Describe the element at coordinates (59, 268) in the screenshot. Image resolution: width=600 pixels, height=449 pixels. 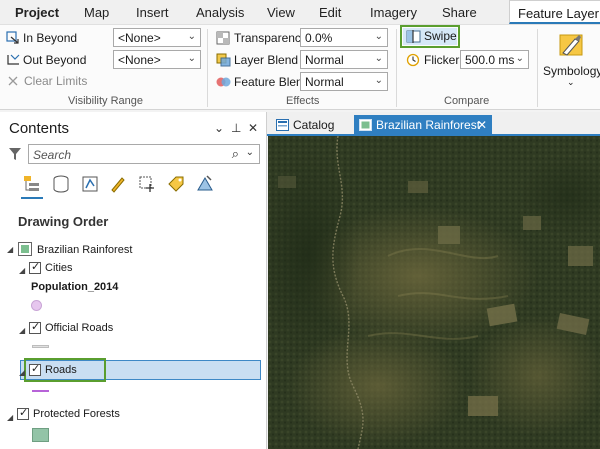
I see `layer-name-cities: Cities` at that location.